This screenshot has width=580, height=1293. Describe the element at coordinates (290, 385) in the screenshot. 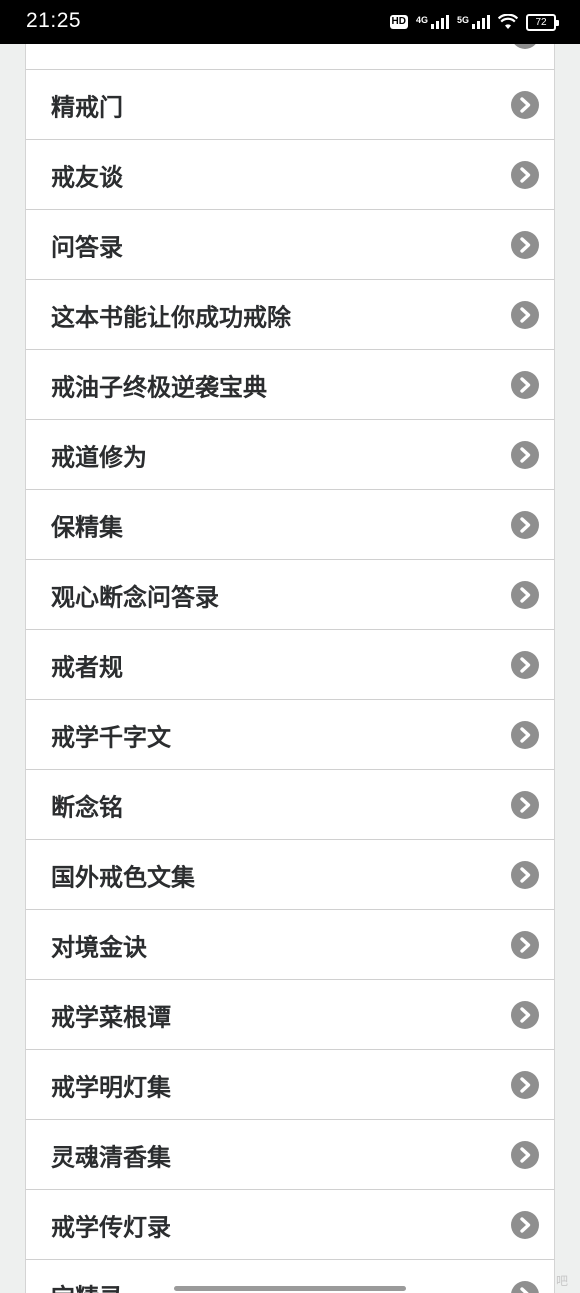

I see `list-item: 戒油子终极逆袭宝典` at that location.